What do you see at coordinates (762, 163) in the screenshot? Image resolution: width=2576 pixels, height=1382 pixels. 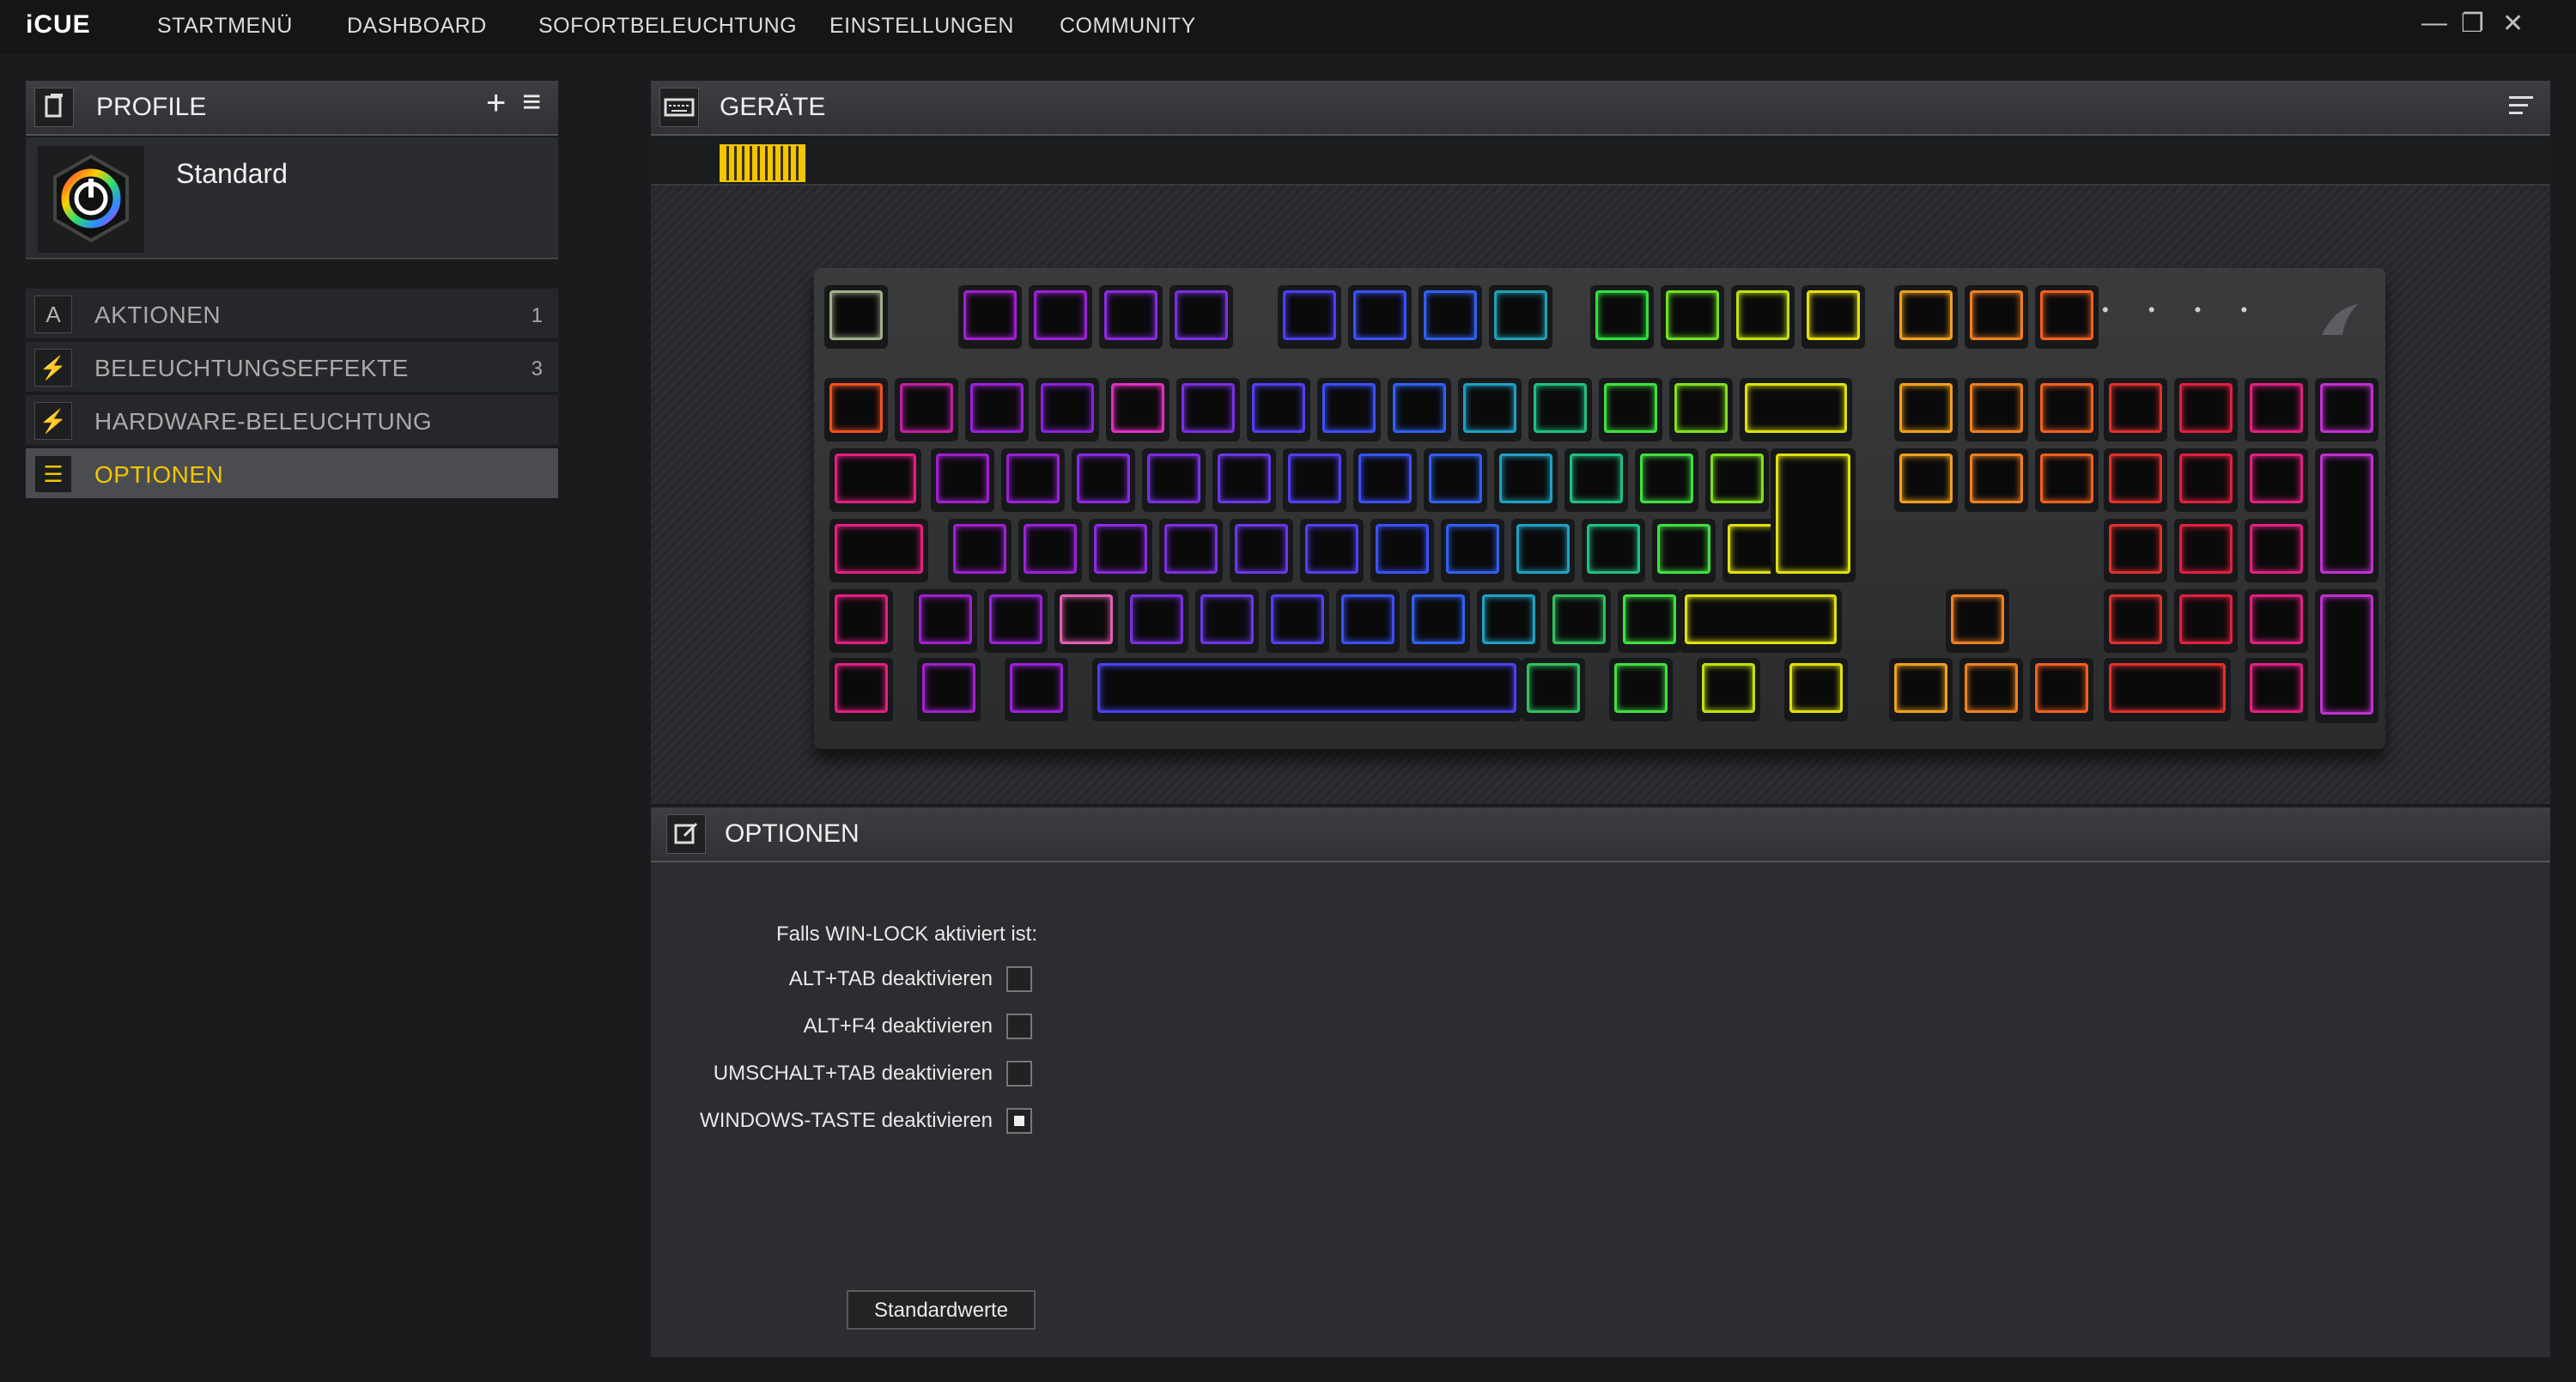 I see `keyboard-device-thumbnail` at bounding box center [762, 163].